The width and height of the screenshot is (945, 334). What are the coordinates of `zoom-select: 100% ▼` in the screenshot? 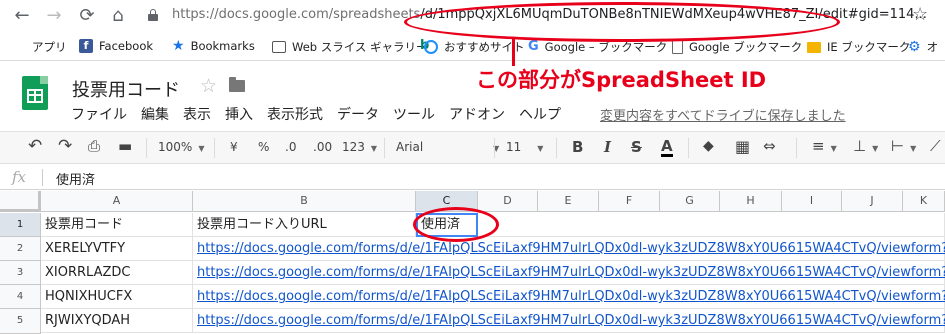 It's located at (181, 147).